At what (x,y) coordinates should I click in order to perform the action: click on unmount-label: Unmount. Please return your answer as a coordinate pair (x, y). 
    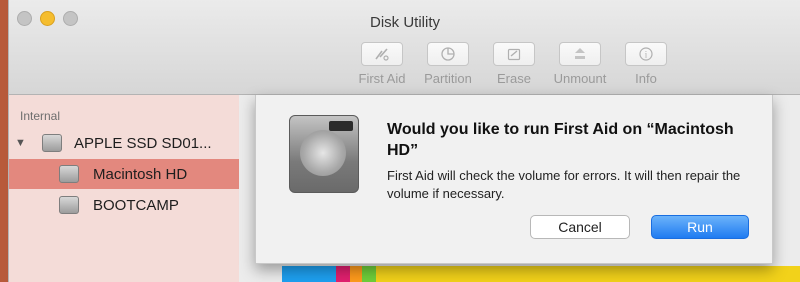
    Looking at the image, I should click on (580, 78).